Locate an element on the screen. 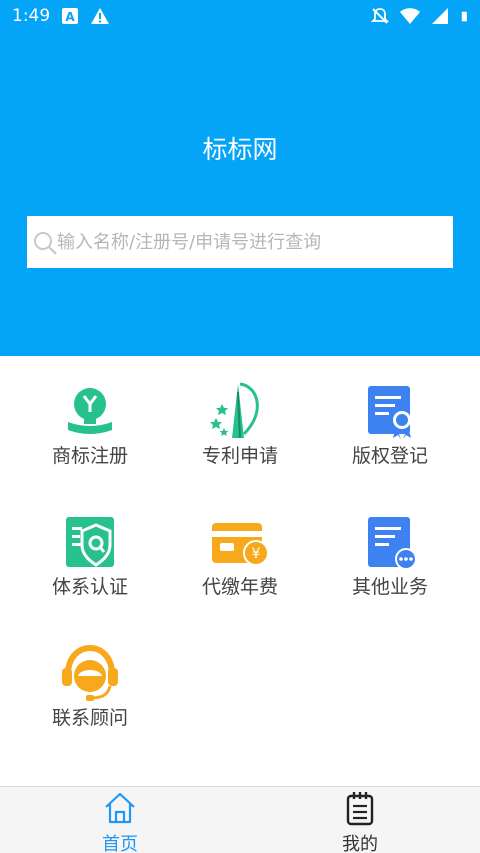 Image resolution: width=480 pixels, height=853 pixels. annual-fee-icon: ¥ is located at coordinates (240, 544).